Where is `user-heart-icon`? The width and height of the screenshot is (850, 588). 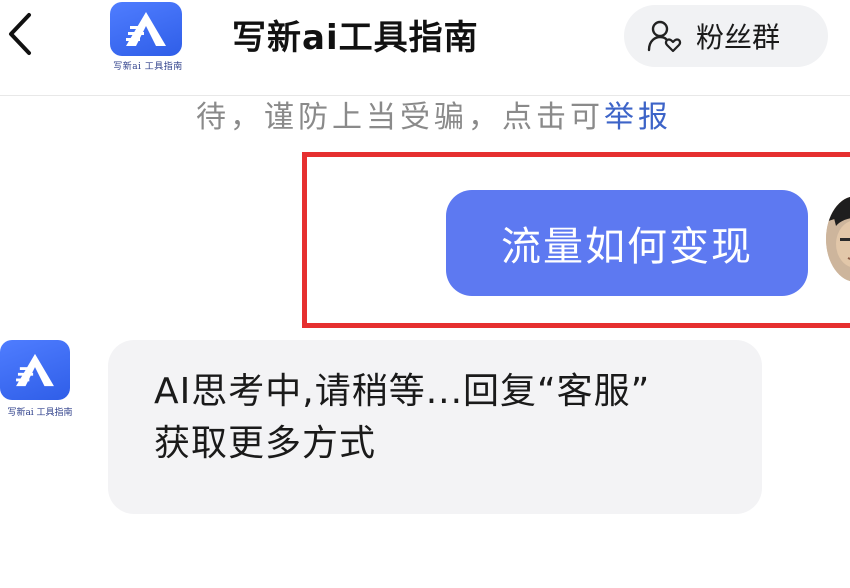
user-heart-icon is located at coordinates (664, 36).